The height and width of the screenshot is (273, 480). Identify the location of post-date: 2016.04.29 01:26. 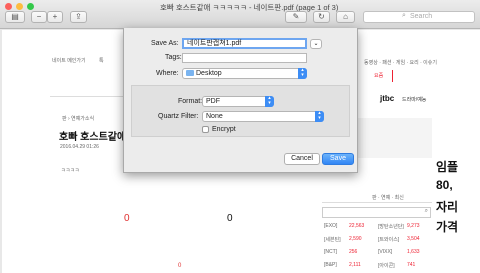
(79, 147).